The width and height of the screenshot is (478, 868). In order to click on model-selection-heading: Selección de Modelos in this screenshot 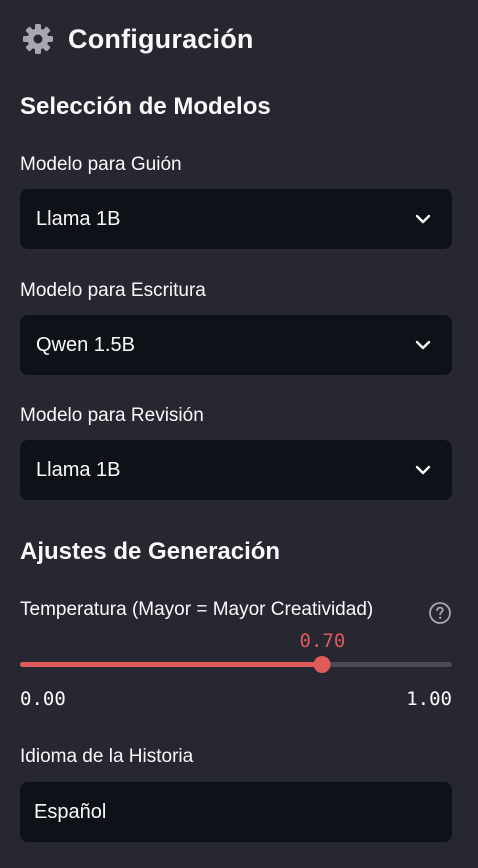, I will do `click(145, 106)`.